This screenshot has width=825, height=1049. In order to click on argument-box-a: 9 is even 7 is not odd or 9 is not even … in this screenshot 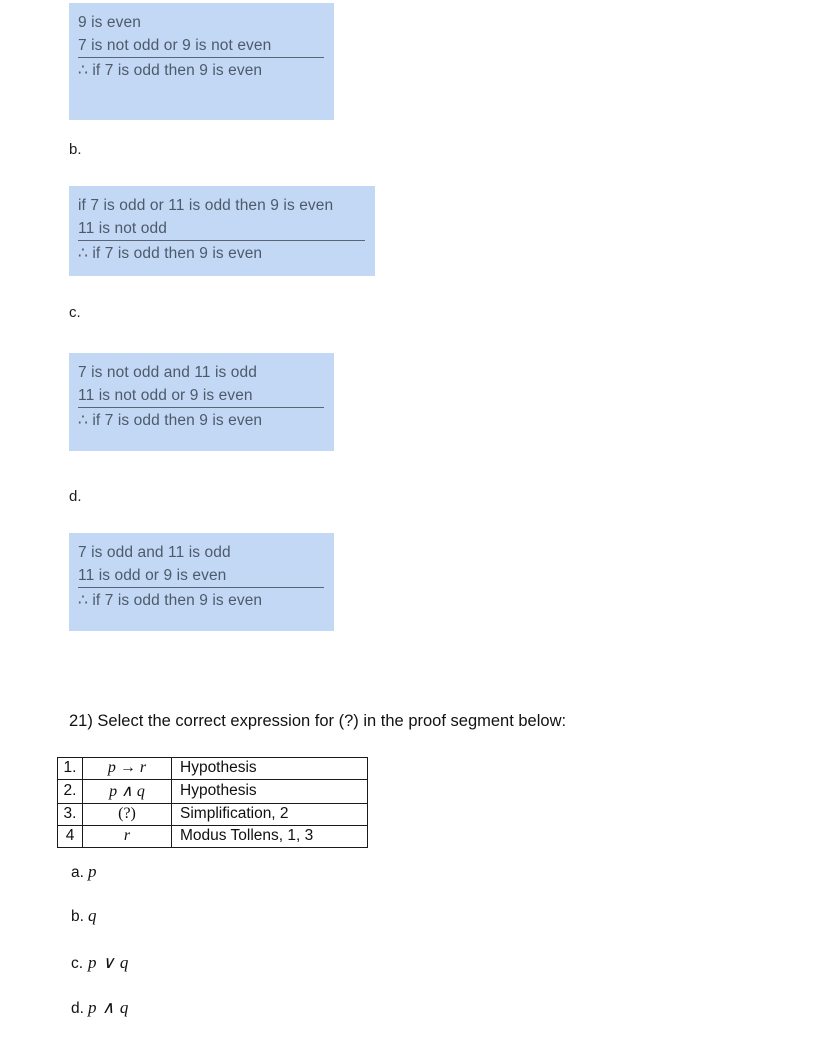, I will do `click(201, 61)`.